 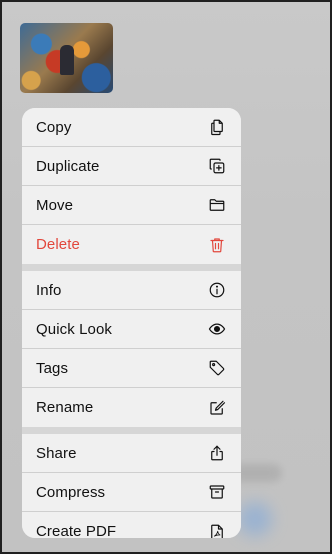 I want to click on duplicate-icon, so click(x=217, y=166).